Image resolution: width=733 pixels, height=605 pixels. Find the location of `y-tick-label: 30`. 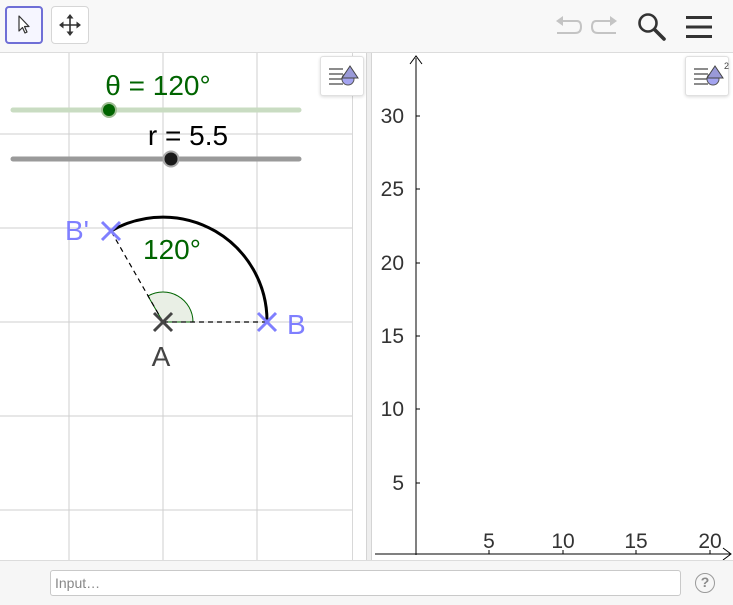

y-tick-label: 30 is located at coordinates (392, 116).